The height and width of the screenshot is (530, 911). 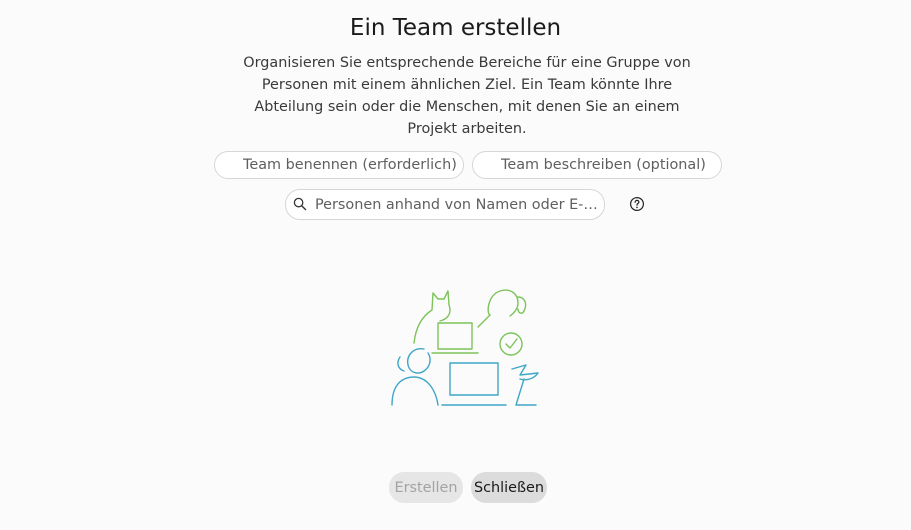 I want to click on team-name-input, so click(x=339, y=165).